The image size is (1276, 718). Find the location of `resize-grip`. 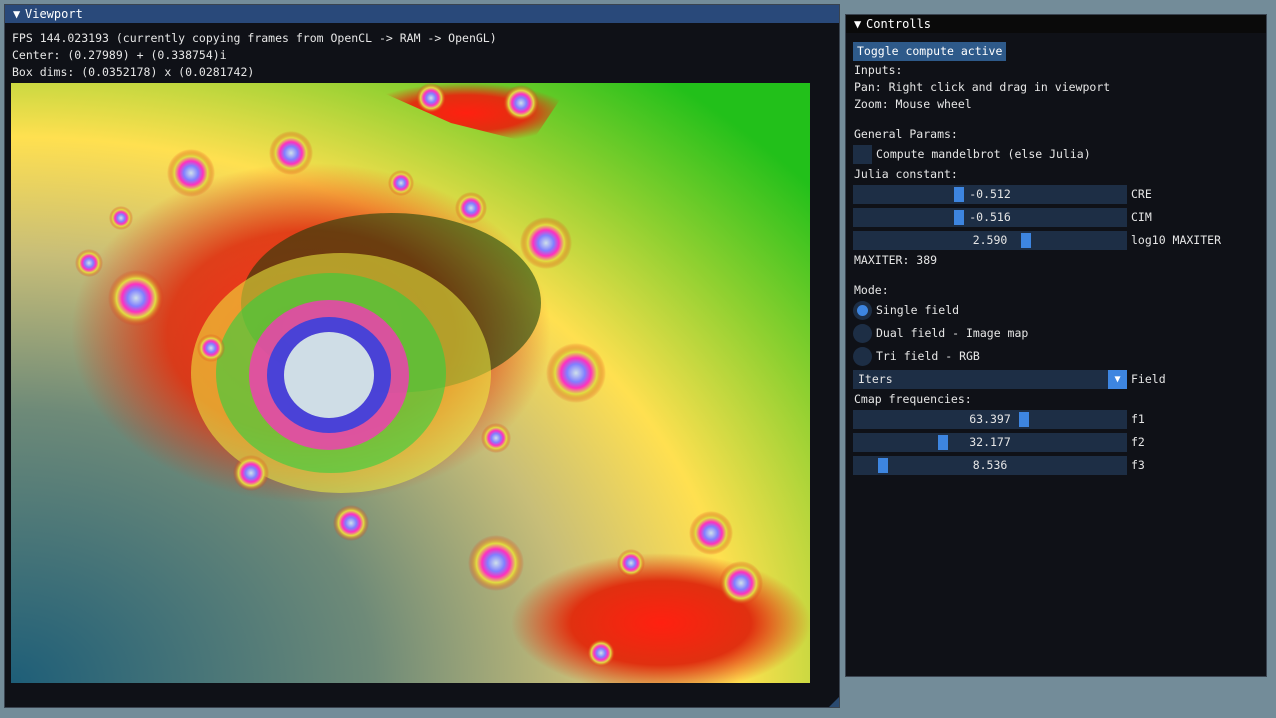

resize-grip is located at coordinates (834, 702).